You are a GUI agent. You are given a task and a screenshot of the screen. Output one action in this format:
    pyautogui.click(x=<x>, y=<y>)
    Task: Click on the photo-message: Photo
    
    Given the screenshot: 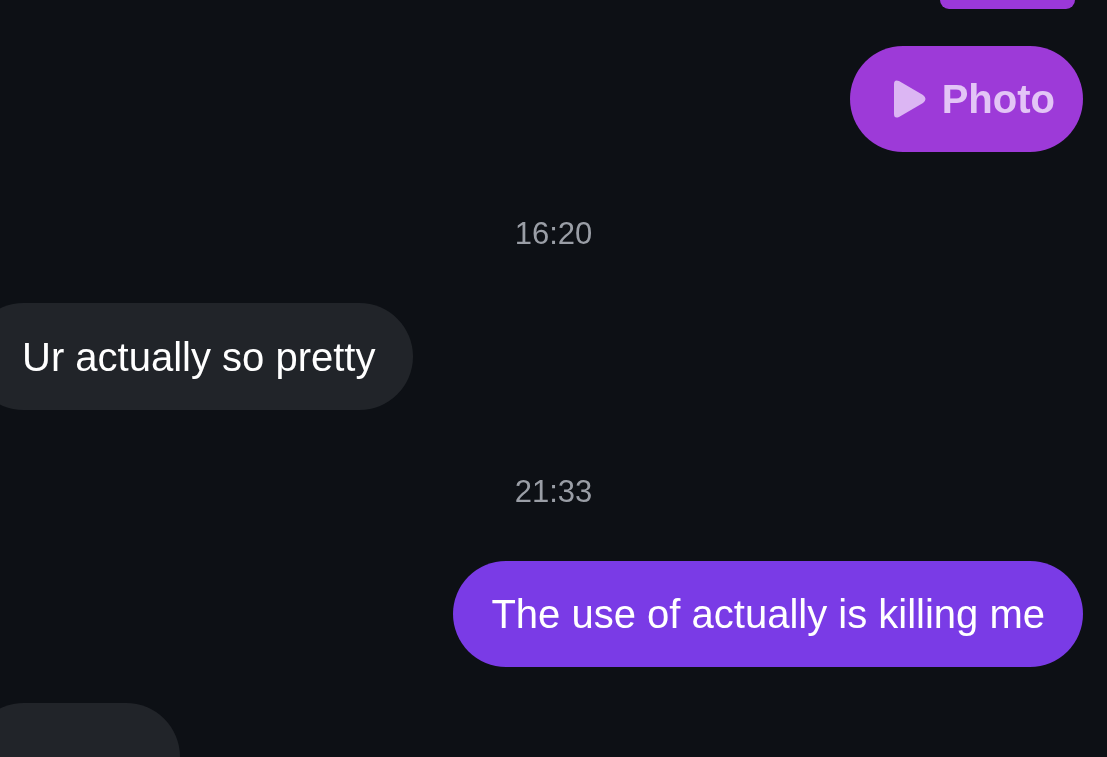 What is the action you would take?
    pyautogui.click(x=966, y=99)
    